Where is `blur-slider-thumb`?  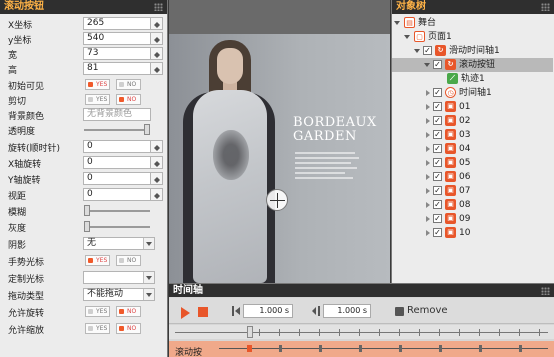 blur-slider-thumb is located at coordinates (87, 210).